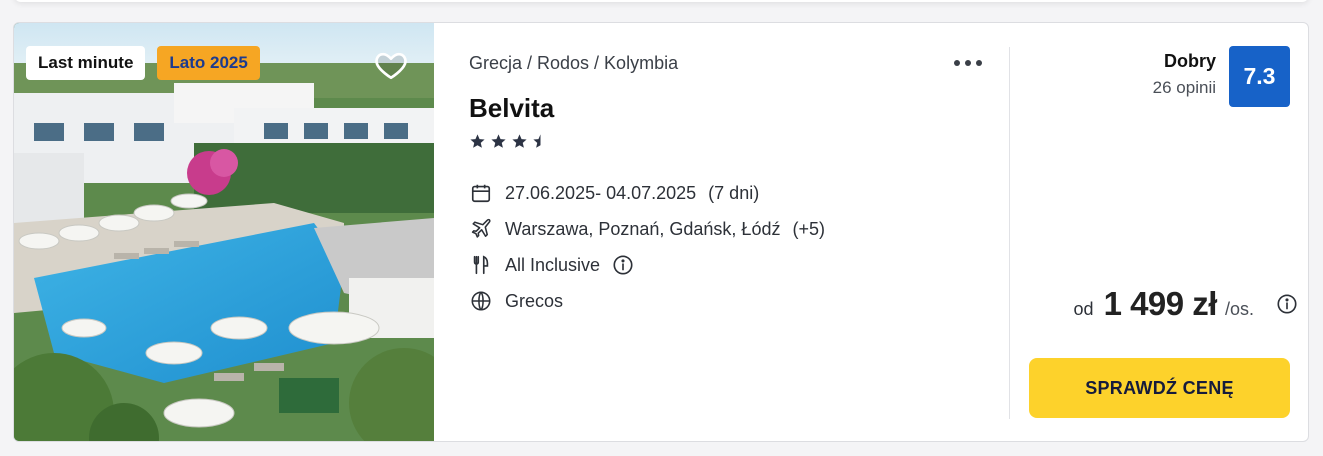 Image resolution: width=1323 pixels, height=456 pixels. Describe the element at coordinates (1083, 309) in the screenshot. I see `price-prefix: od` at that location.